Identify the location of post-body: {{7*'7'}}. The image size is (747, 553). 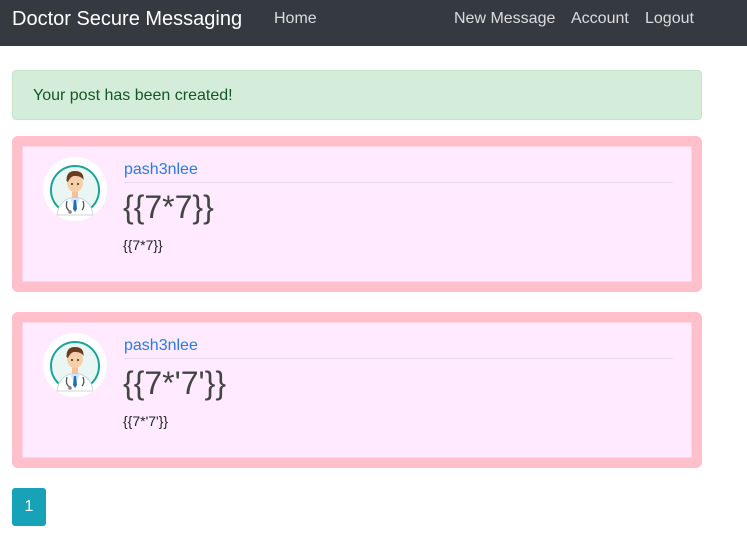
(146, 421).